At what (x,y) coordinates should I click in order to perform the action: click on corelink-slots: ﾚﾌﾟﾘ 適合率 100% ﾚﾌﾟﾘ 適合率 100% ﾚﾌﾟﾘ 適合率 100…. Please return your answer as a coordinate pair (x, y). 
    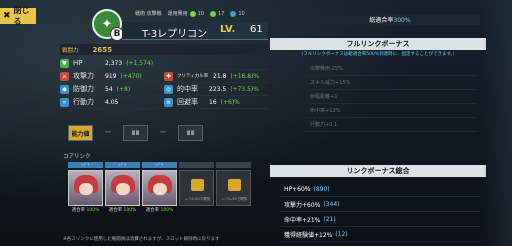
    Looking at the image, I should click on (159, 187).